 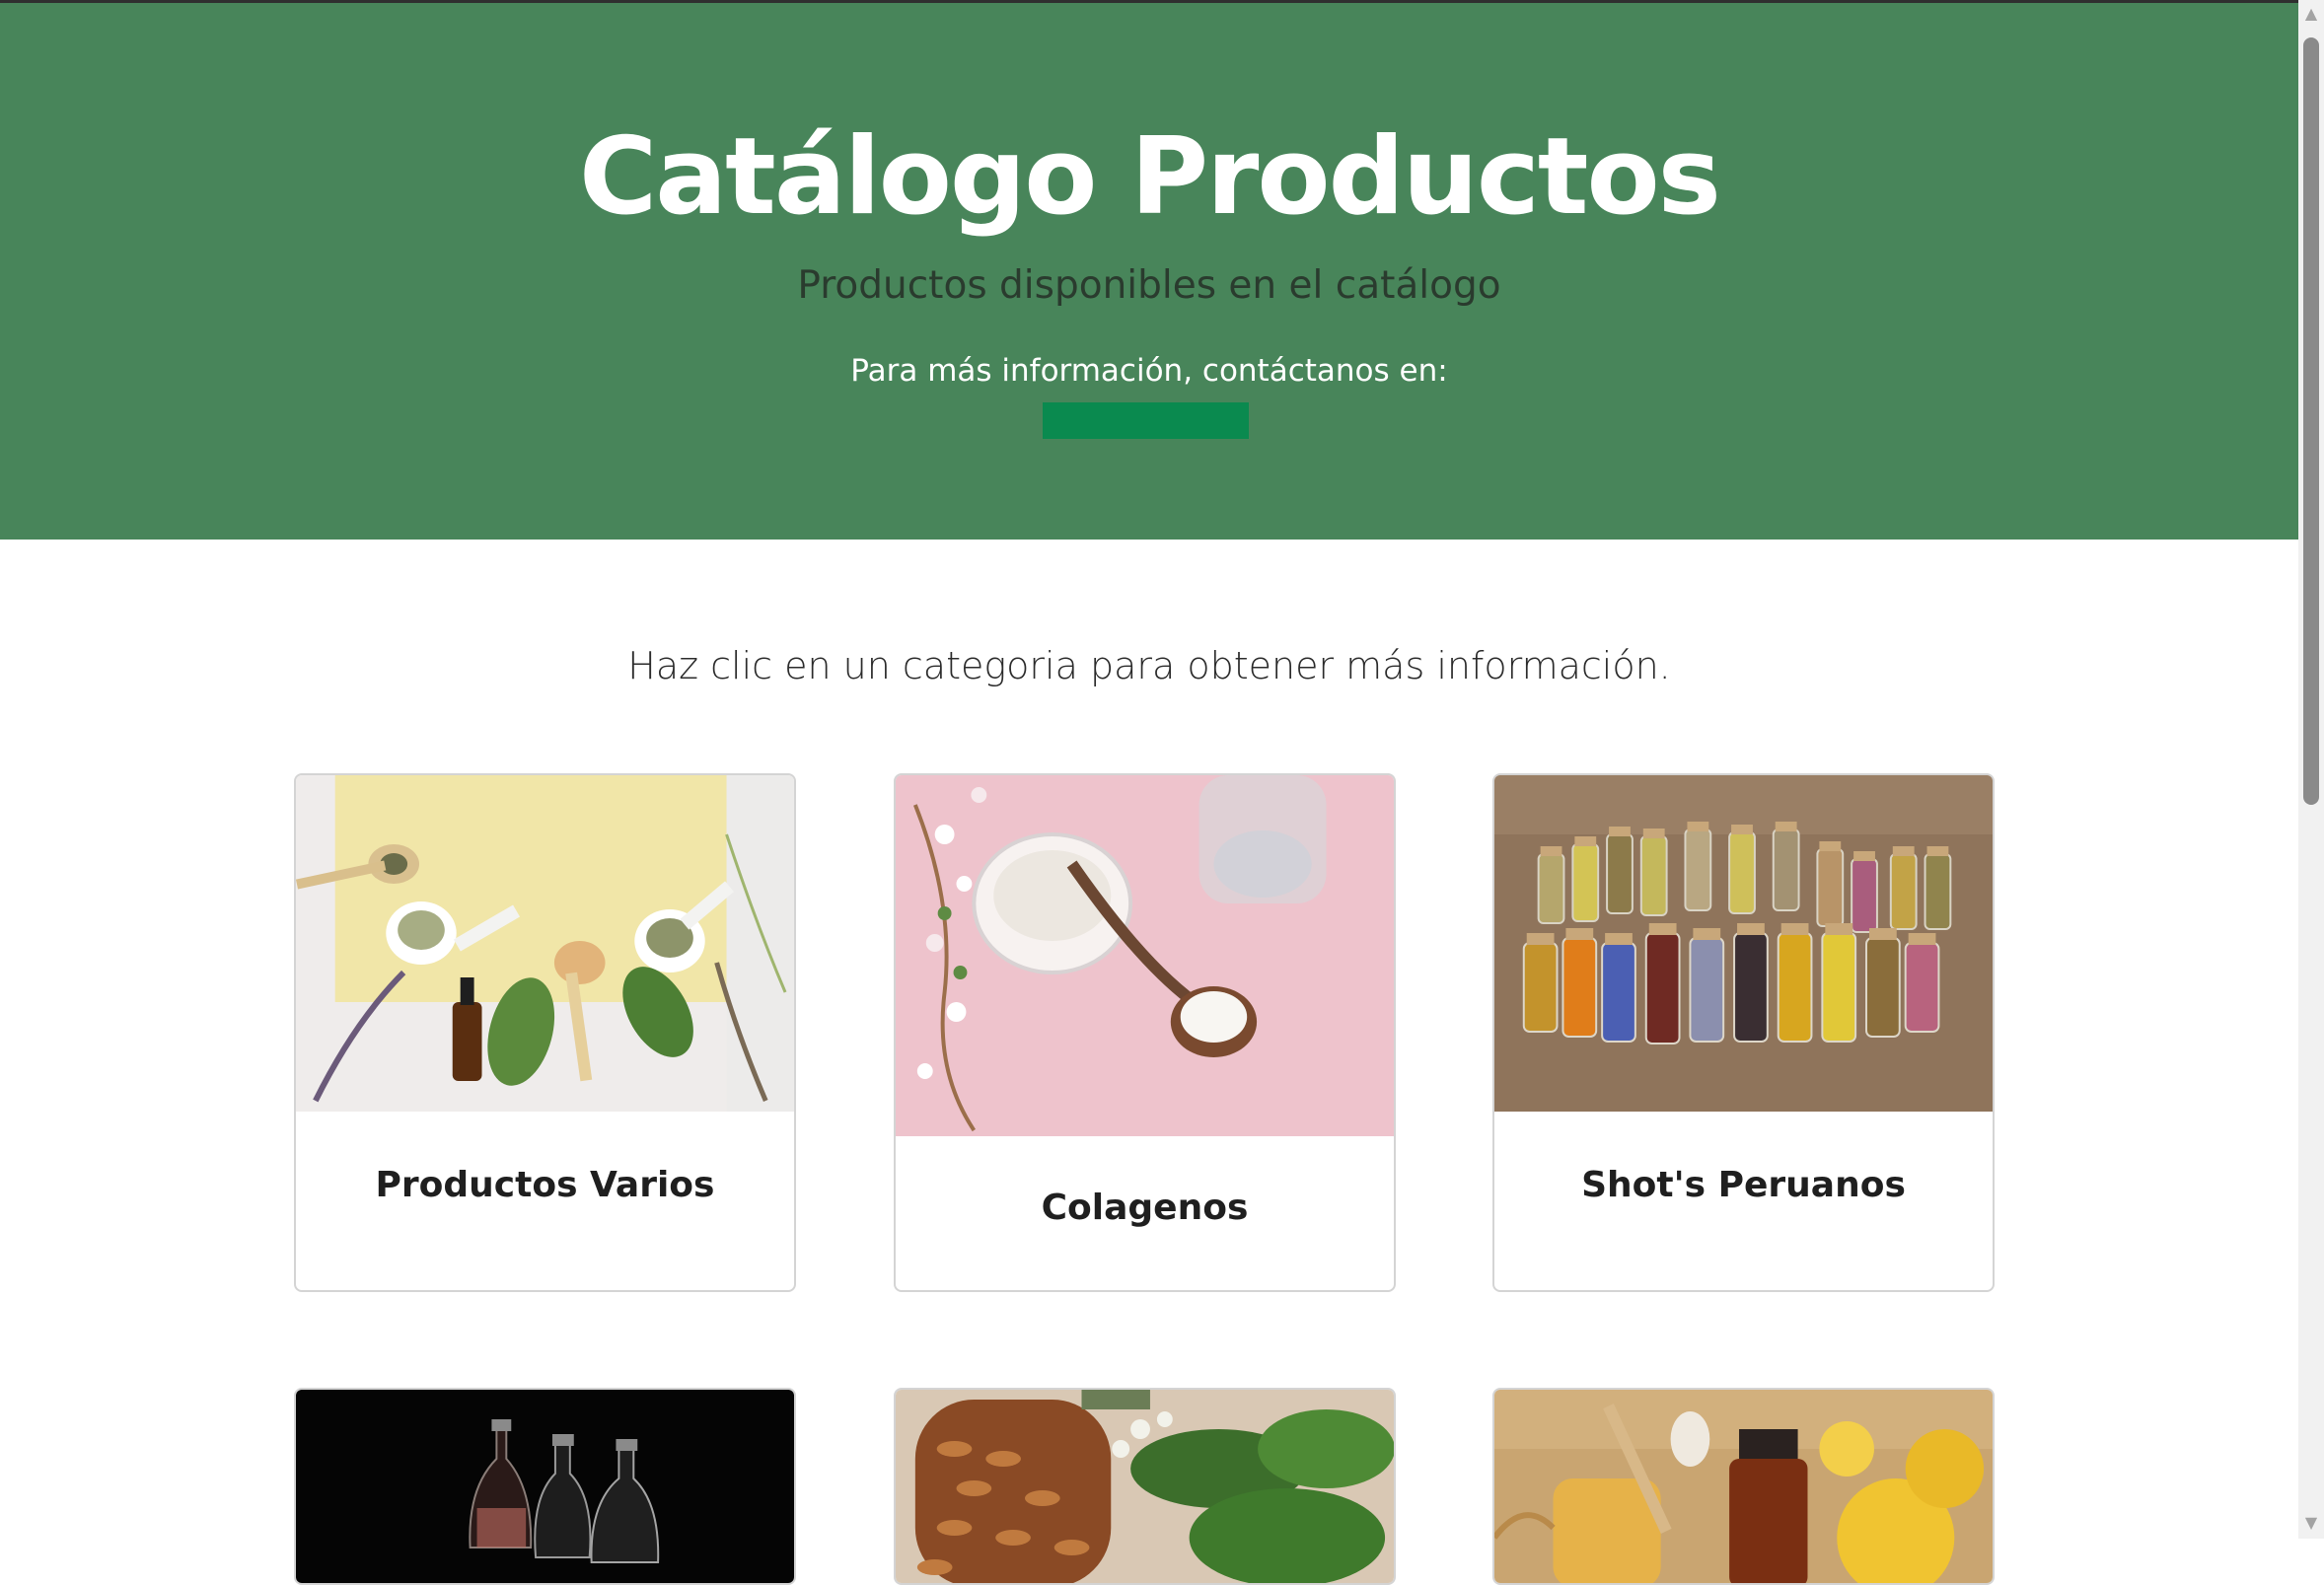 I want to click on category-title: Shot's Peruanos, so click(x=1743, y=1185).